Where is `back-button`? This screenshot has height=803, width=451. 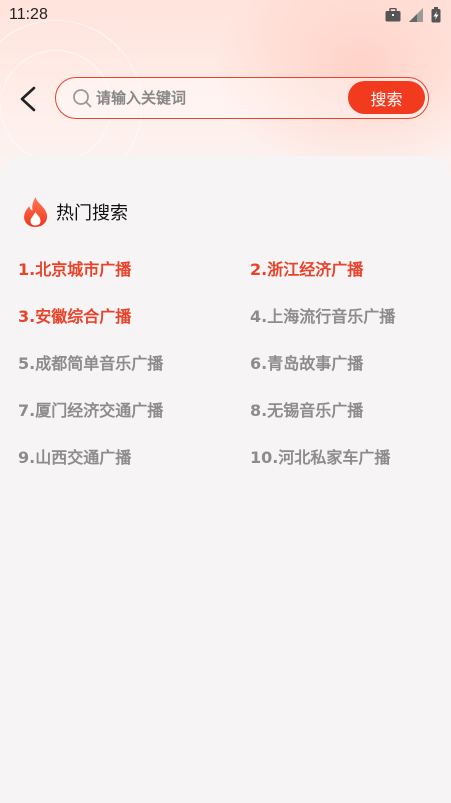
back-button is located at coordinates (28, 99).